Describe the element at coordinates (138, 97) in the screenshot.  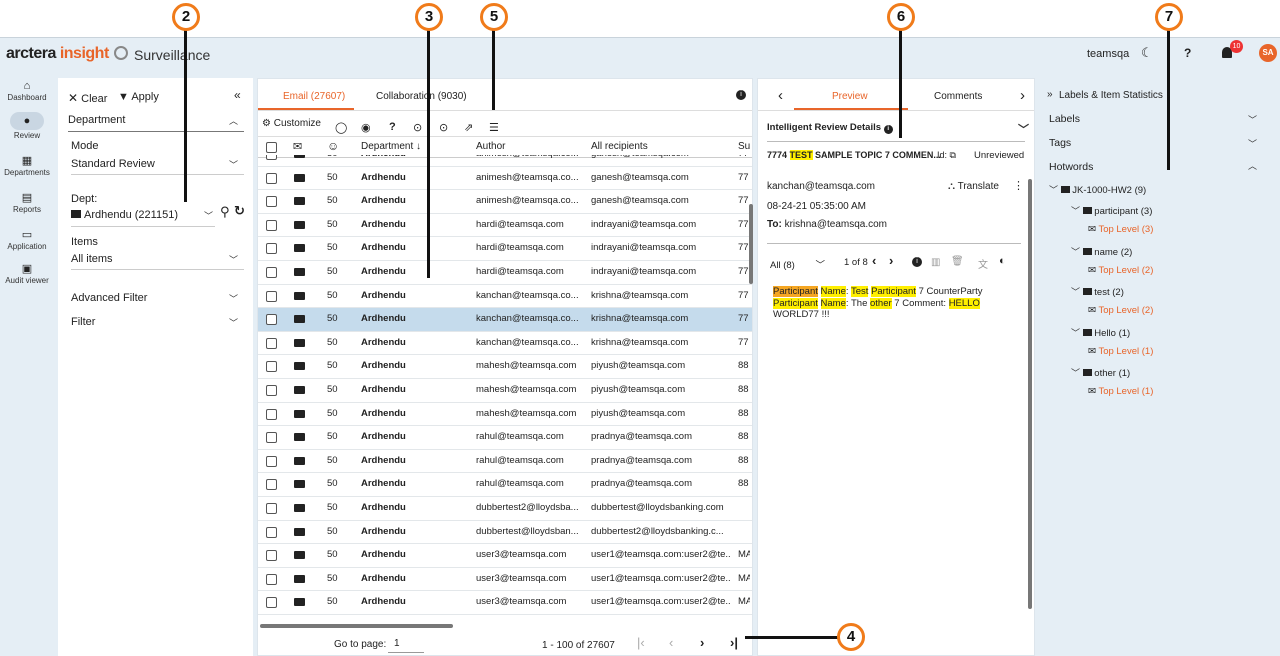
I see `apply-button: ▼ Apply` at that location.